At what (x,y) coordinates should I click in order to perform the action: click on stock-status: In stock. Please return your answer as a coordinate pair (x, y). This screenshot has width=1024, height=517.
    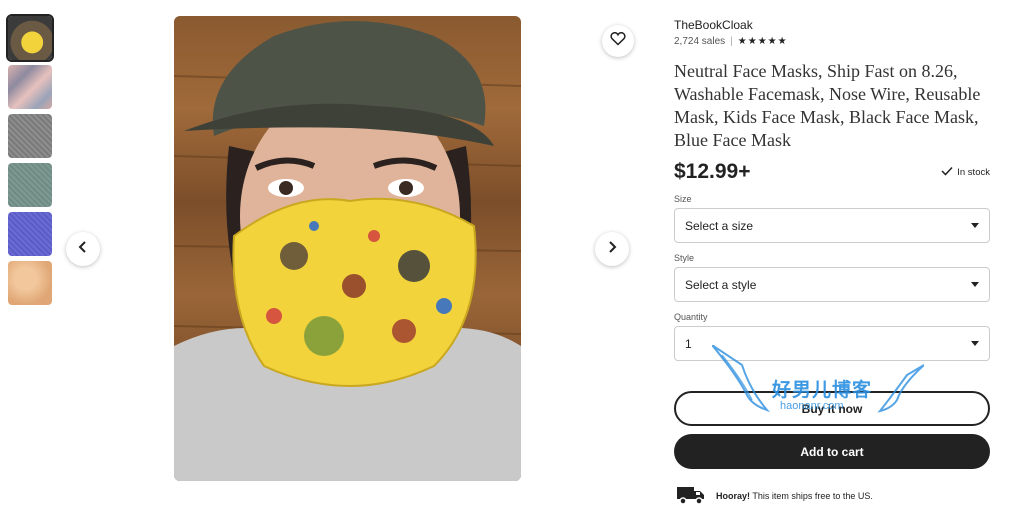
    Looking at the image, I should click on (965, 172).